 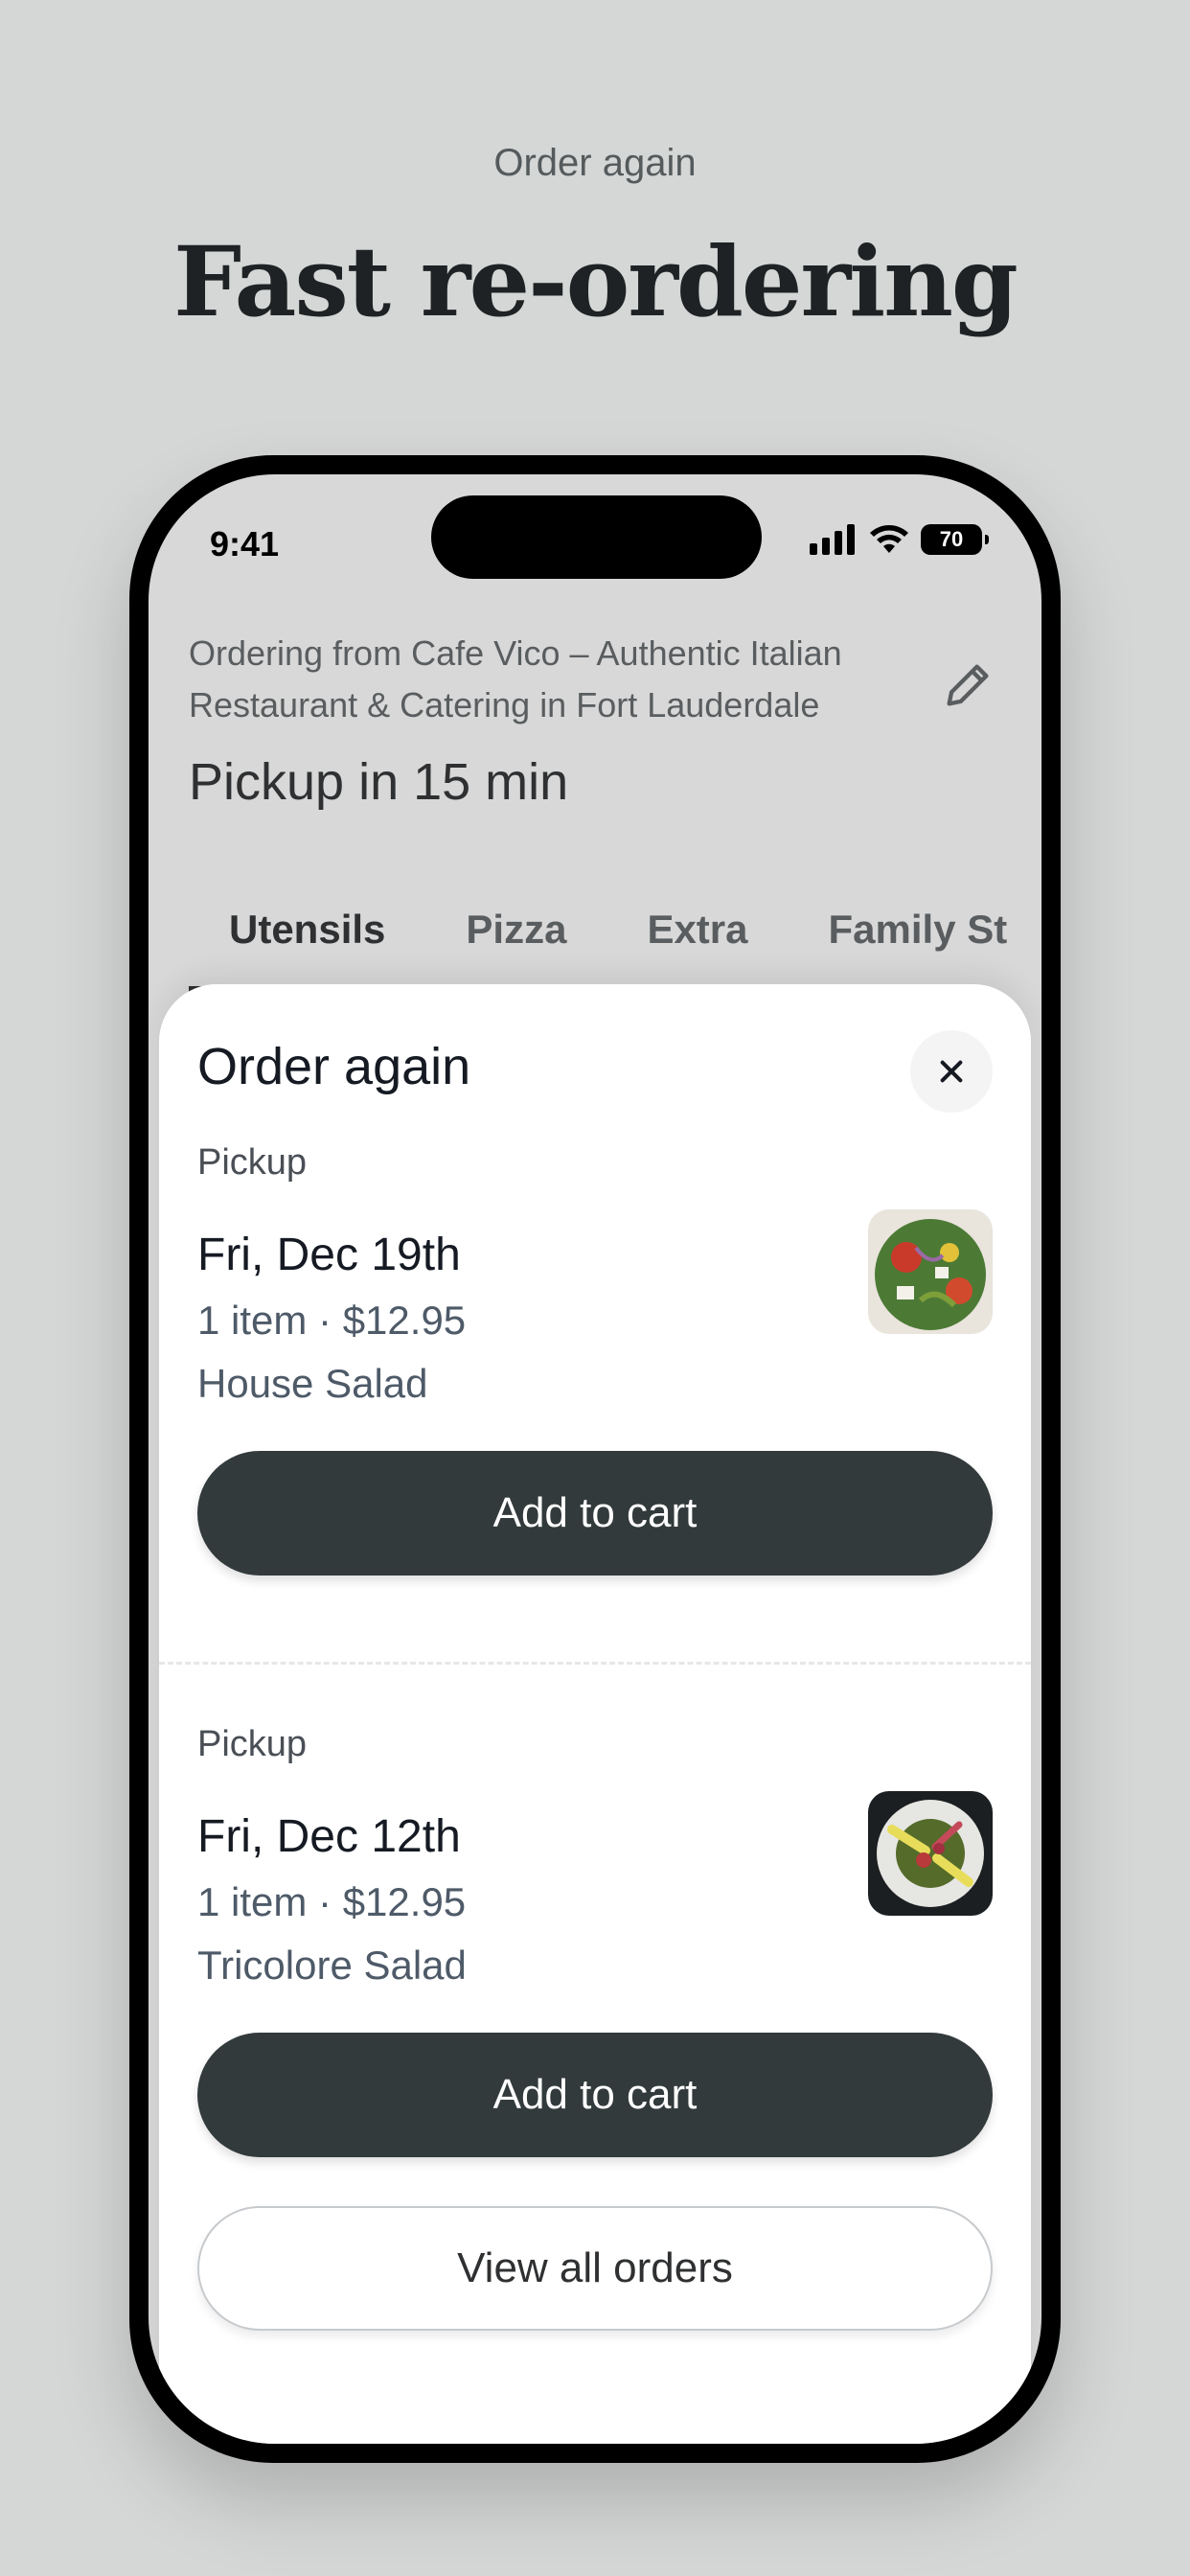 What do you see at coordinates (595, 1663) in the screenshot?
I see `order-divider` at bounding box center [595, 1663].